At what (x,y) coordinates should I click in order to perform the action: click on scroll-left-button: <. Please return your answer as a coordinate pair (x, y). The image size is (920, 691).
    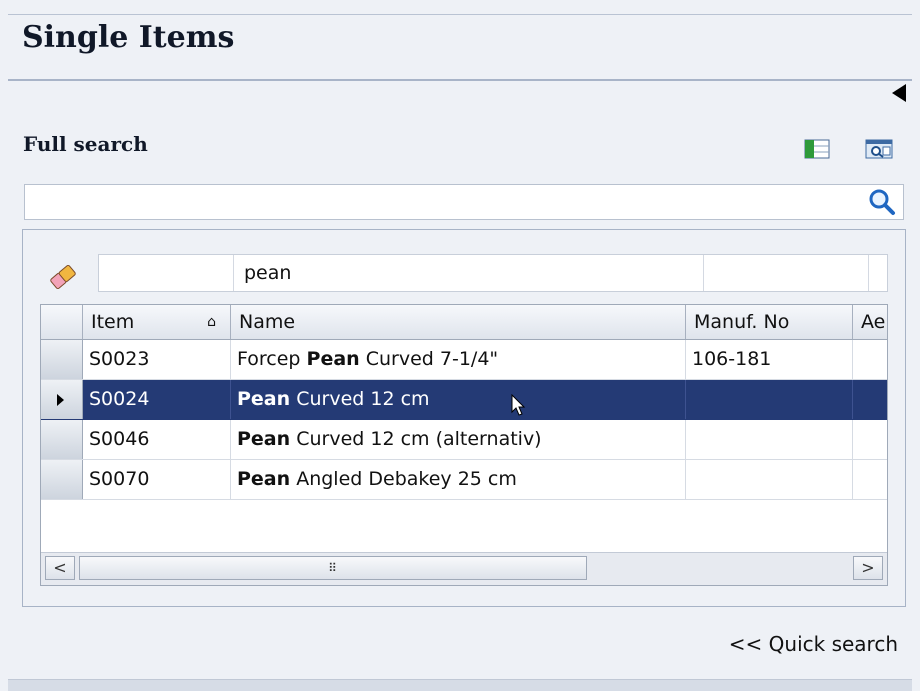
    Looking at the image, I should click on (60, 568).